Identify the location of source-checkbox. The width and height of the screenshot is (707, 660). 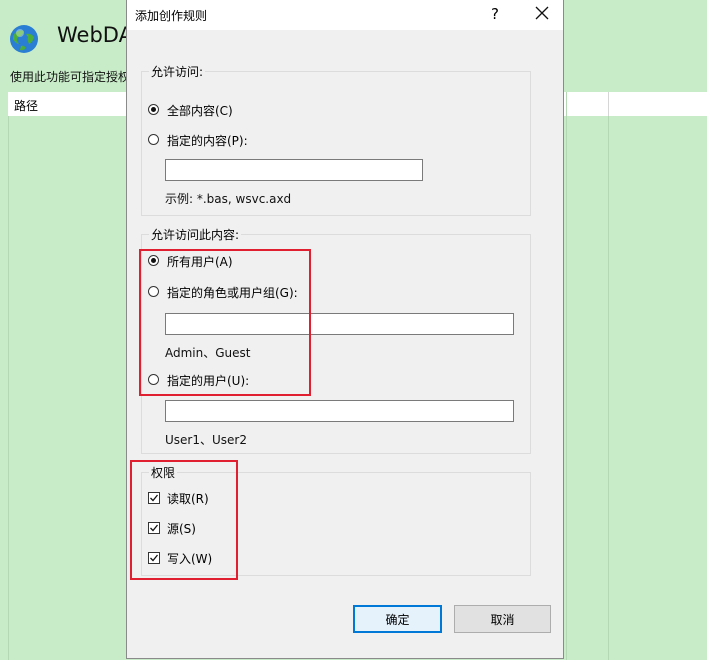
(154, 528).